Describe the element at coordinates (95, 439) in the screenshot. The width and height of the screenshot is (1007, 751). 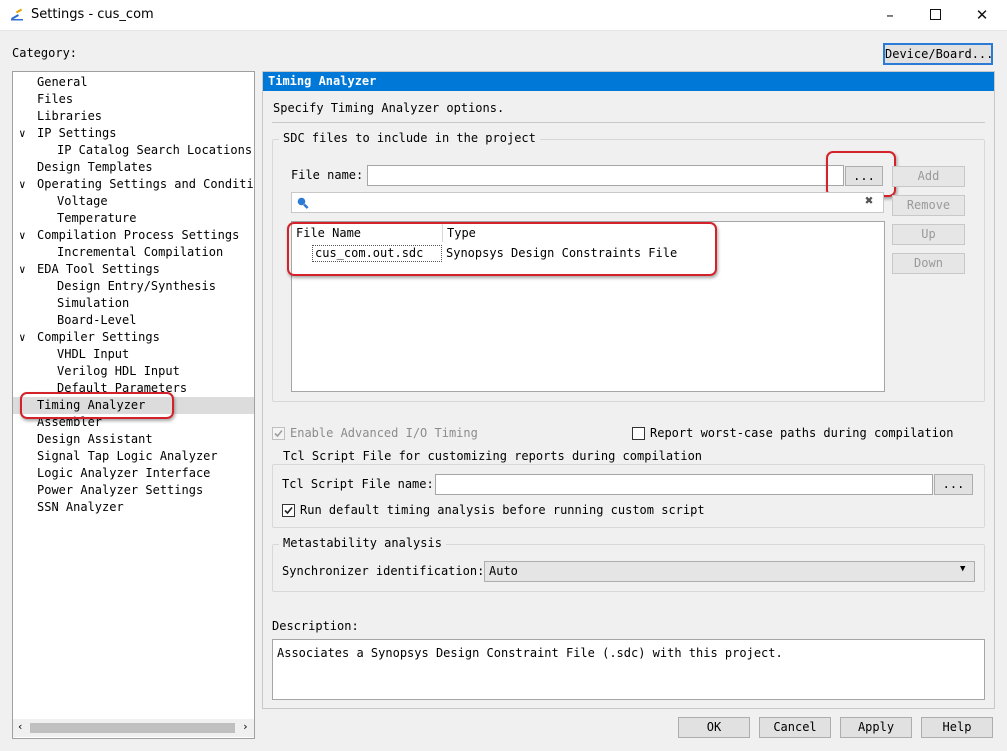
I see `tree-item-label: Design Assistant` at that location.